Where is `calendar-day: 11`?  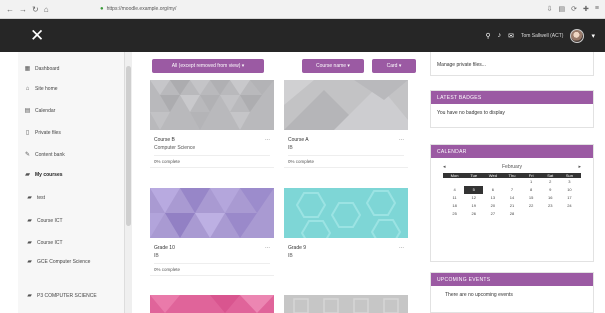
calendar-day: 11 is located at coordinates (454, 198).